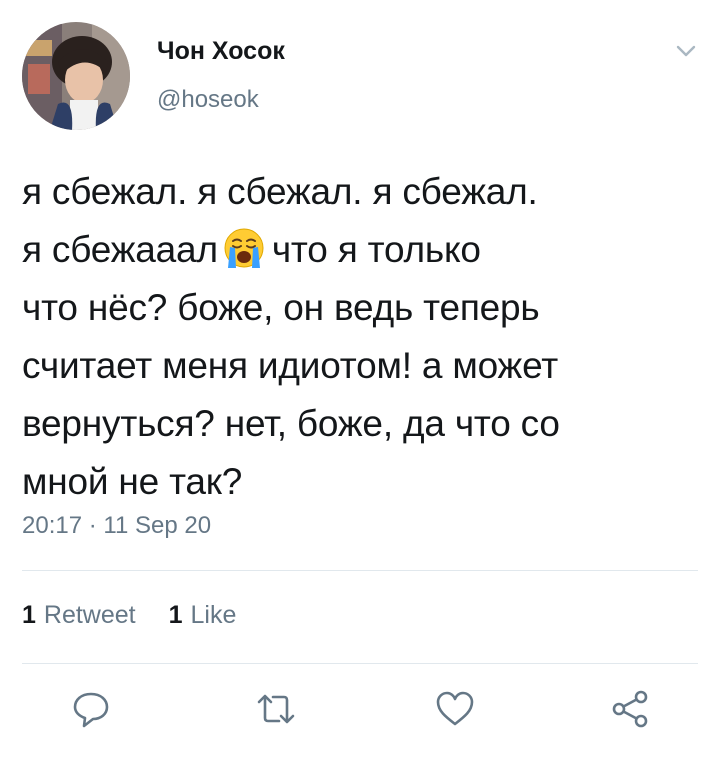 The image size is (720, 760). I want to click on tweet-line: я сбежааал что я только, so click(362, 250).